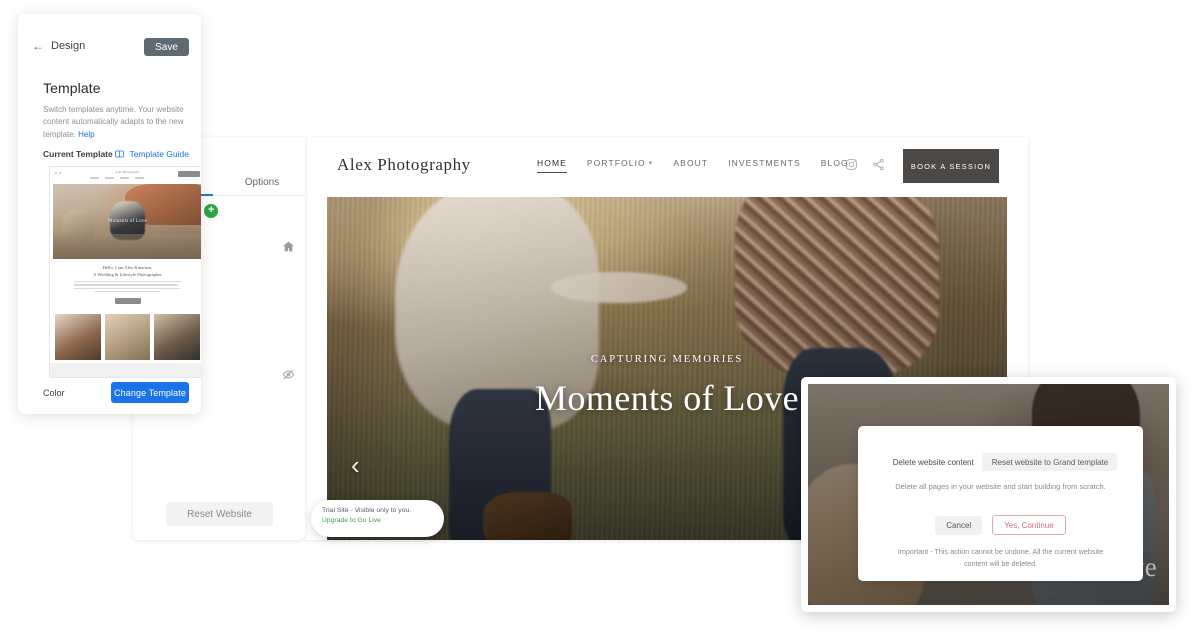 This screenshot has width=1200, height=633. I want to click on instagram-icon, so click(851, 164).